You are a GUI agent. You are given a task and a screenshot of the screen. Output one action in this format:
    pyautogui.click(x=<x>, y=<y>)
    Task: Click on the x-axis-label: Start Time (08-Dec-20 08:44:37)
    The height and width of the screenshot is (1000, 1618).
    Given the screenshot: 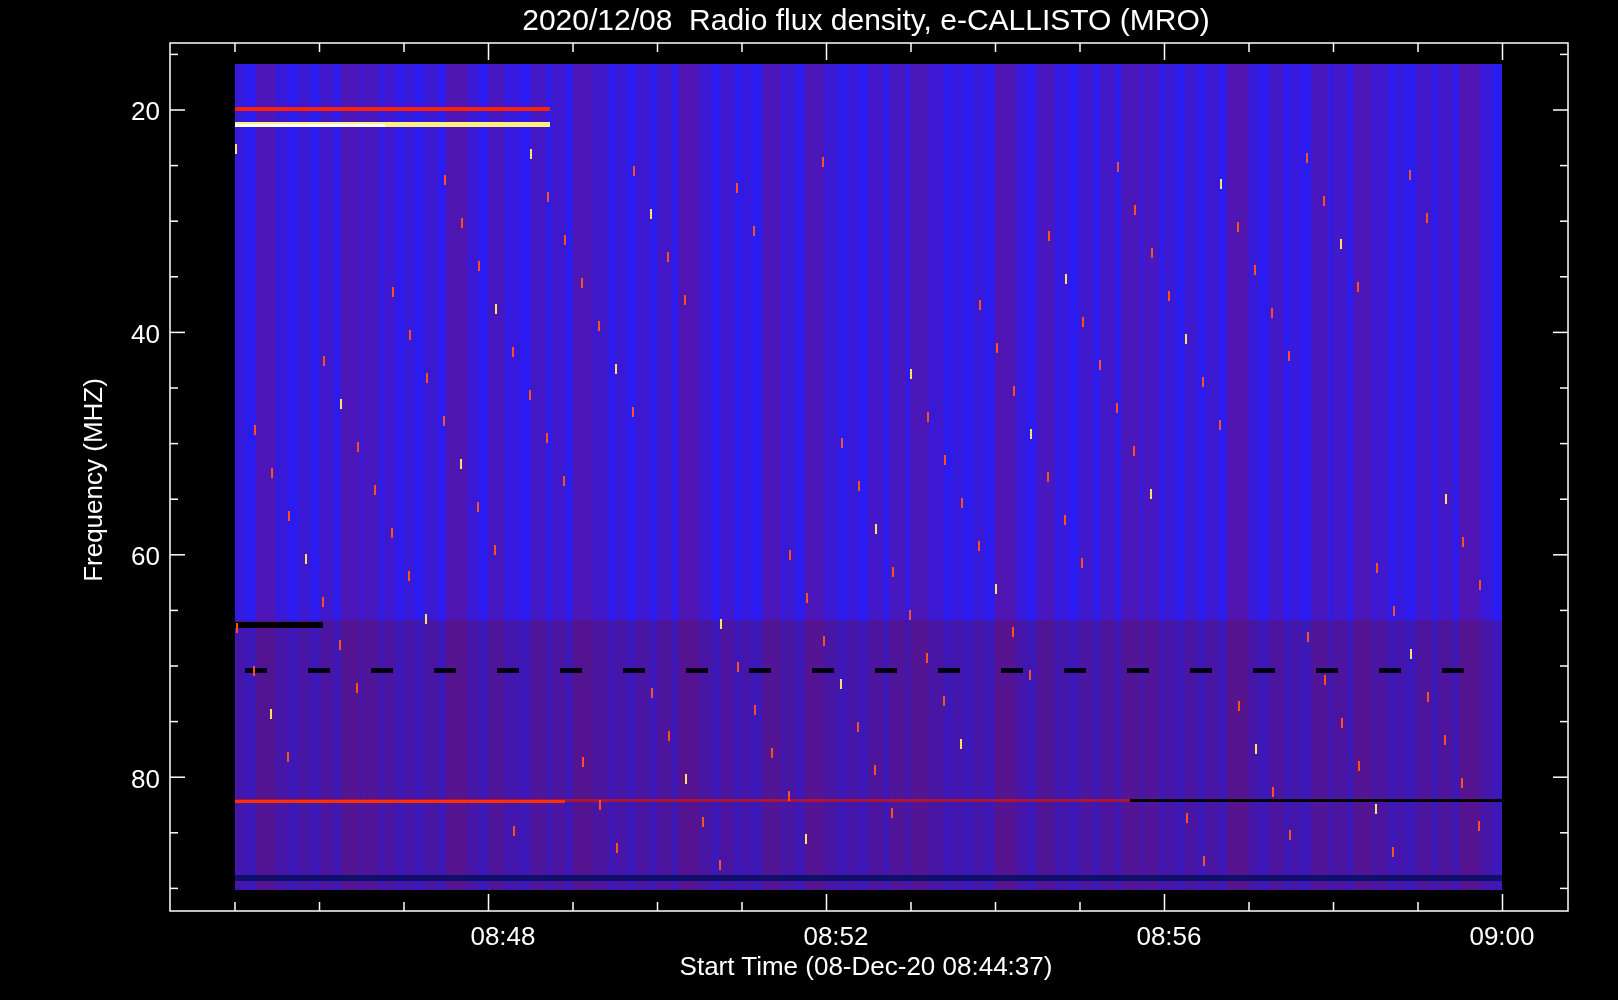 What is the action you would take?
    pyautogui.click(x=866, y=966)
    